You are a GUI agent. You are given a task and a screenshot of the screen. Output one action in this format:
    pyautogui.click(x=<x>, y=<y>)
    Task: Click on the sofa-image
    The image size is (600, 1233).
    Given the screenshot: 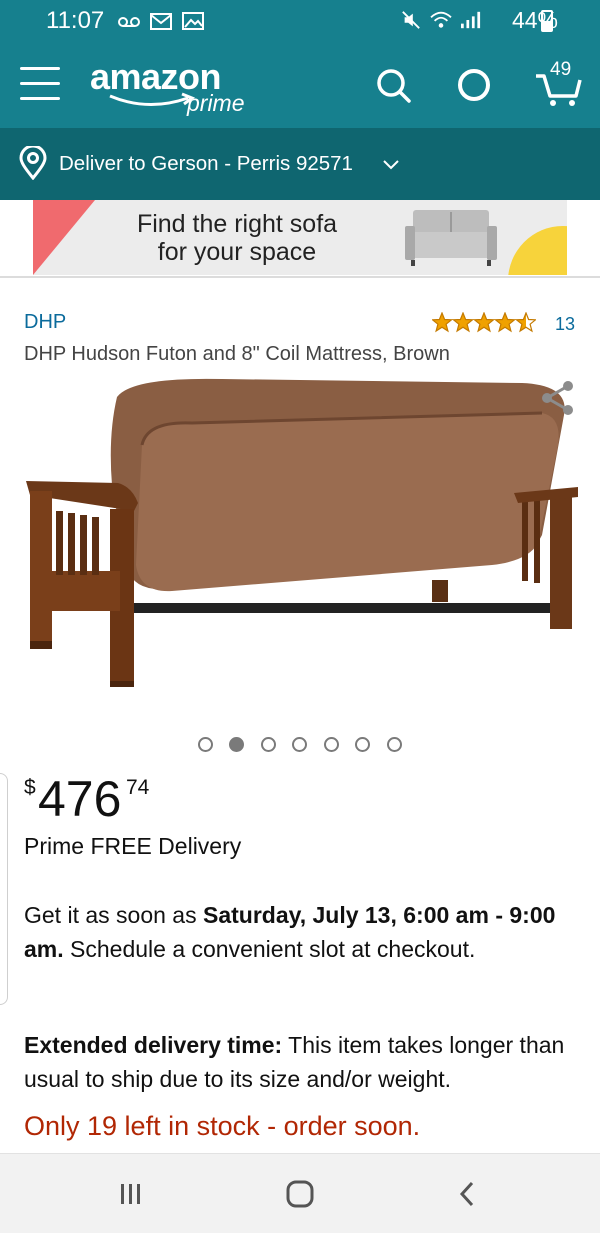 What is the action you would take?
    pyautogui.click(x=451, y=238)
    